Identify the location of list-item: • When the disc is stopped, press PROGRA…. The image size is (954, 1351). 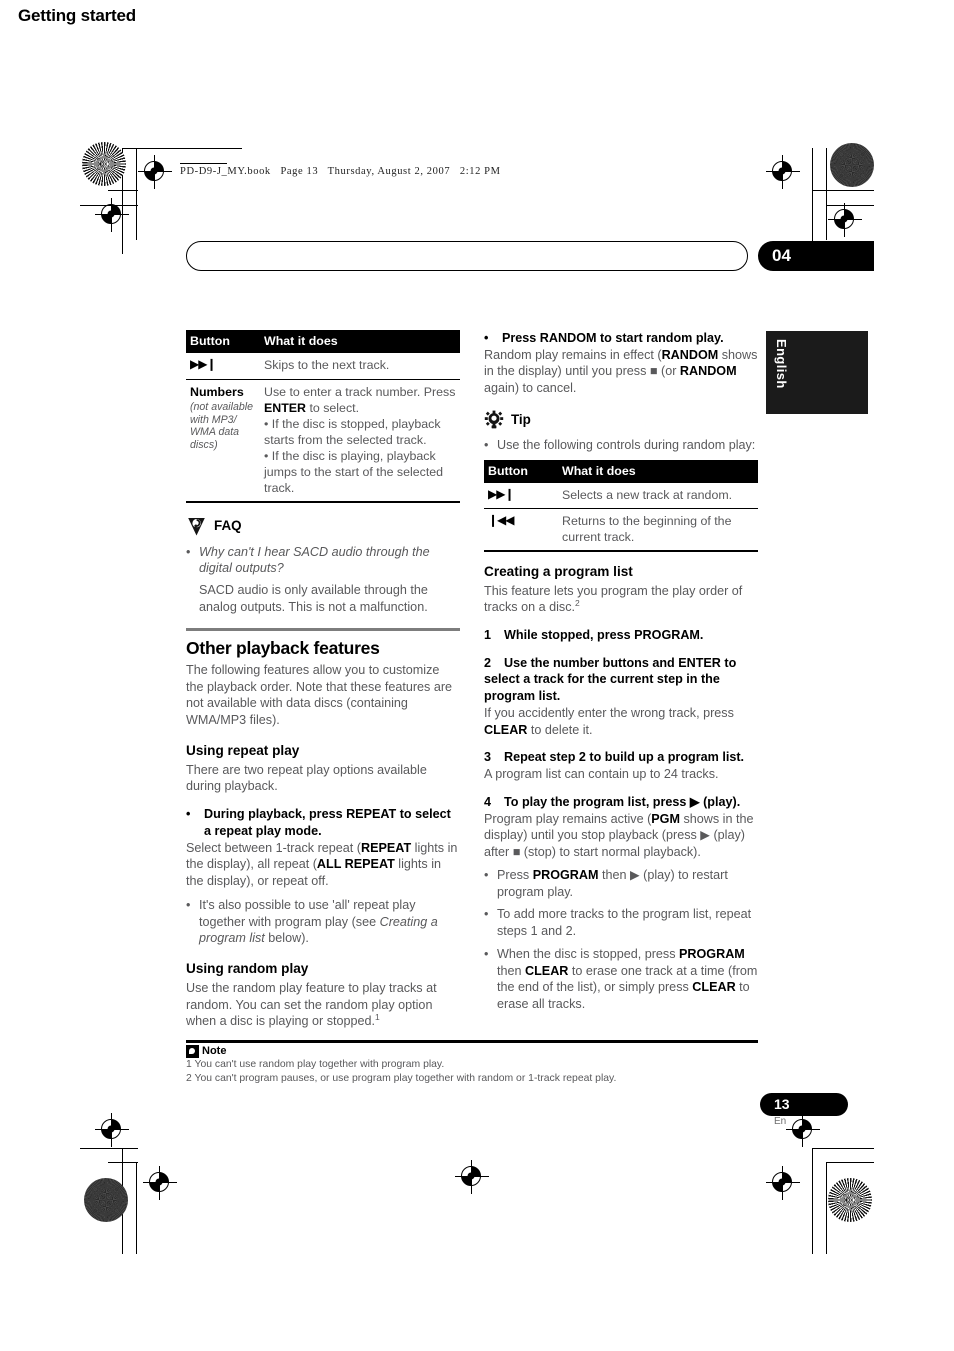
(621, 979).